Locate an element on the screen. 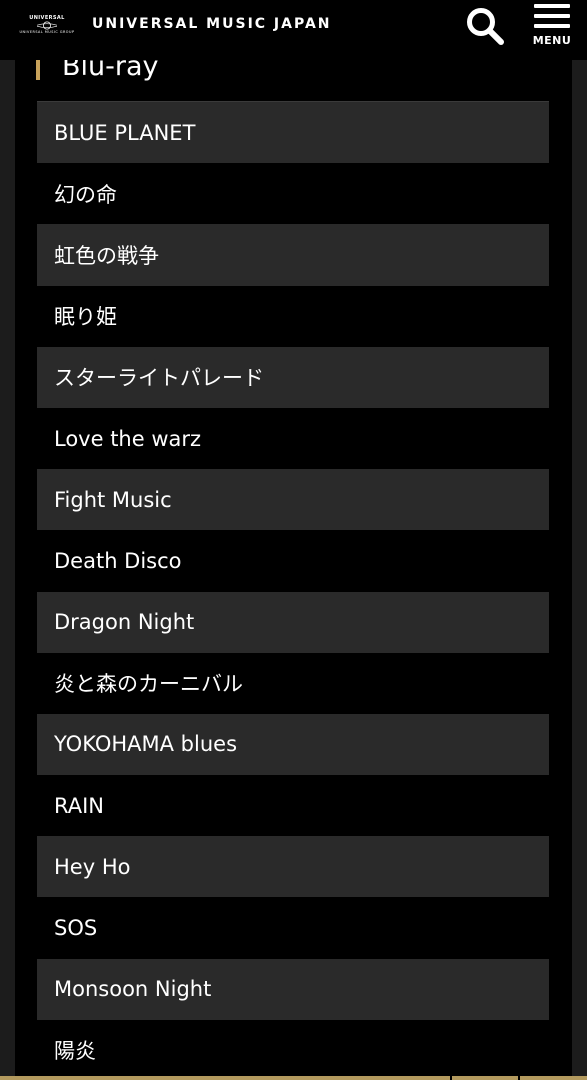 The image size is (587, 1080). brand-name: UNIVERSAL MUSIC JAPAN is located at coordinates (212, 24).